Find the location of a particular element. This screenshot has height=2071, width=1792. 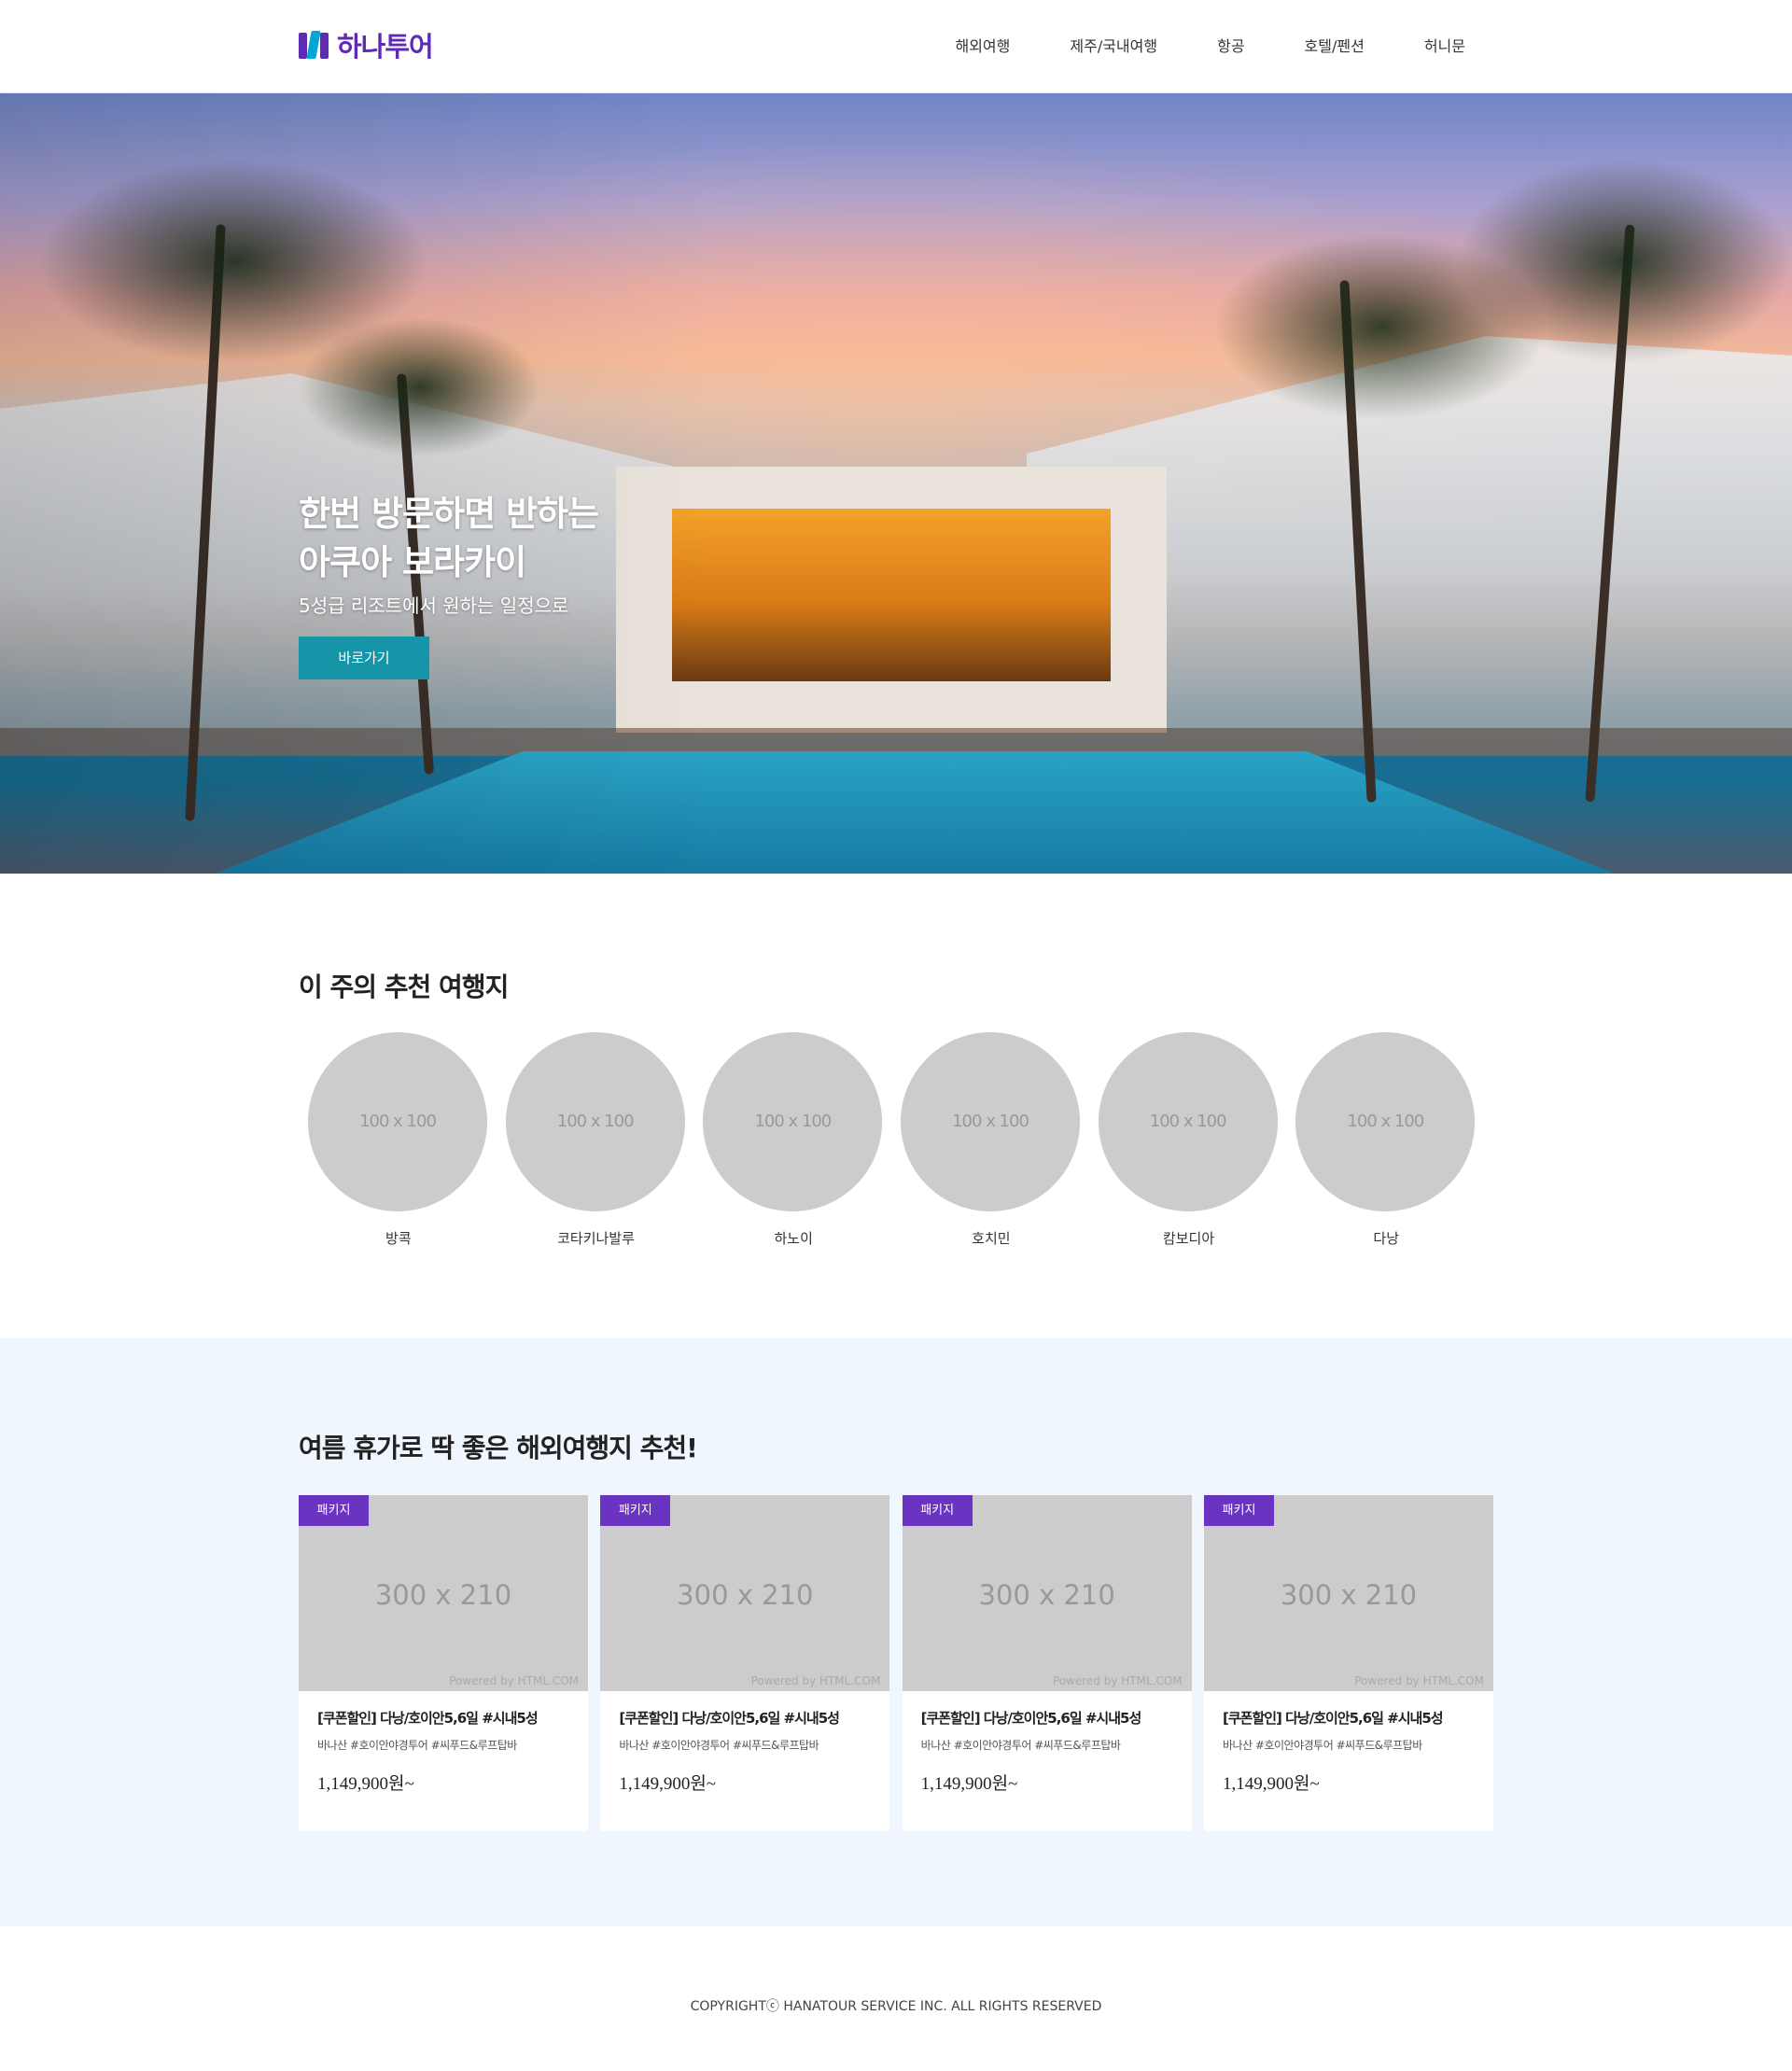

header-inner: 하나투어 해외여행 제주/국내여행 항공 호텔/펜션 허니문 is located at coordinates (896, 46).